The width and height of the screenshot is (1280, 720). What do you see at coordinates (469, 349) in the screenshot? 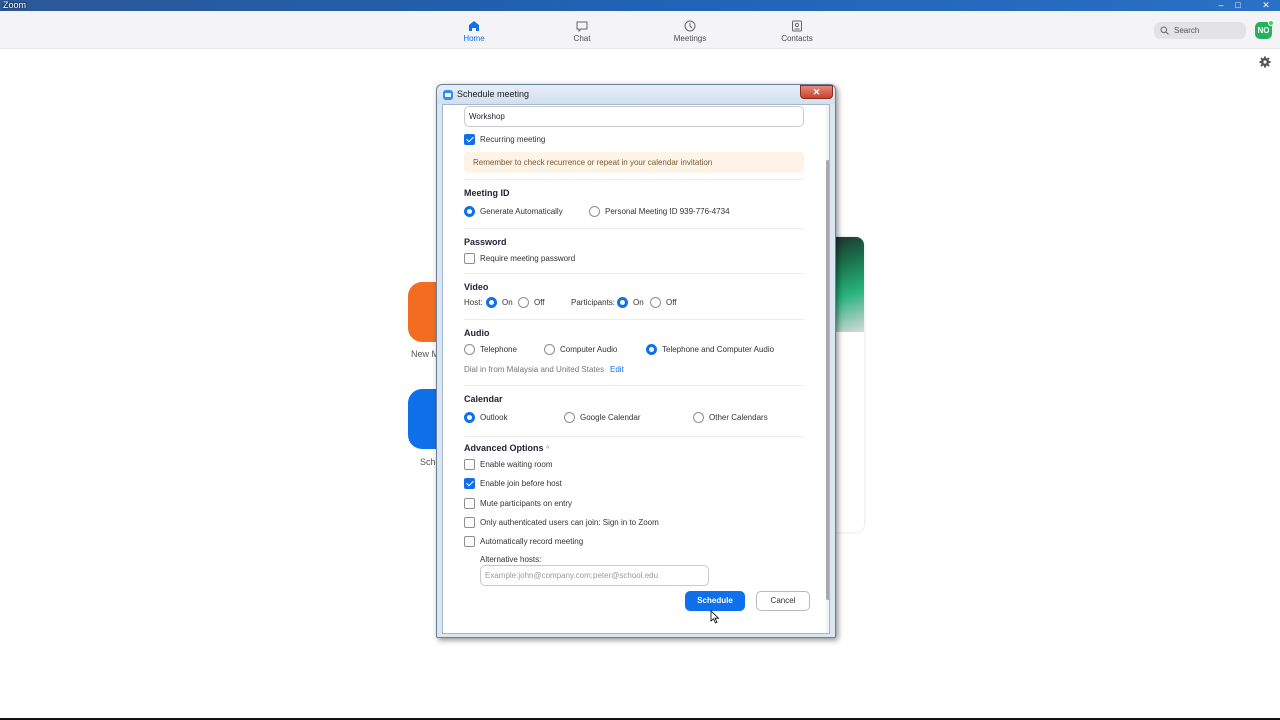
I see `audio-telephone-radio` at bounding box center [469, 349].